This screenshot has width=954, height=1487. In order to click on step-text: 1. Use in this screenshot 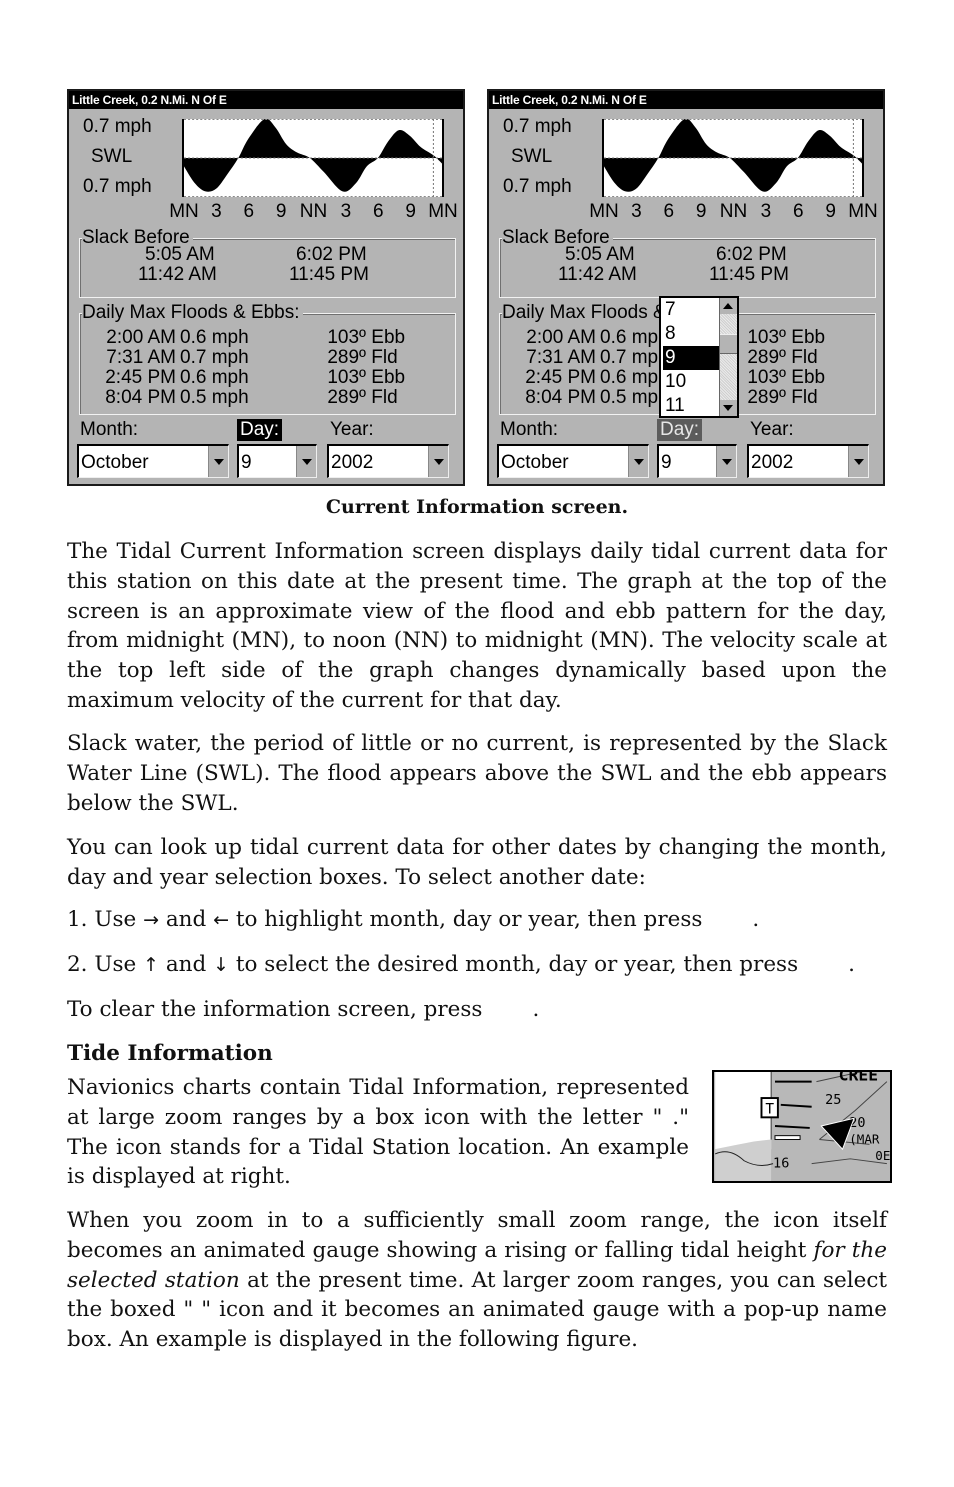, I will do `click(105, 919)`.